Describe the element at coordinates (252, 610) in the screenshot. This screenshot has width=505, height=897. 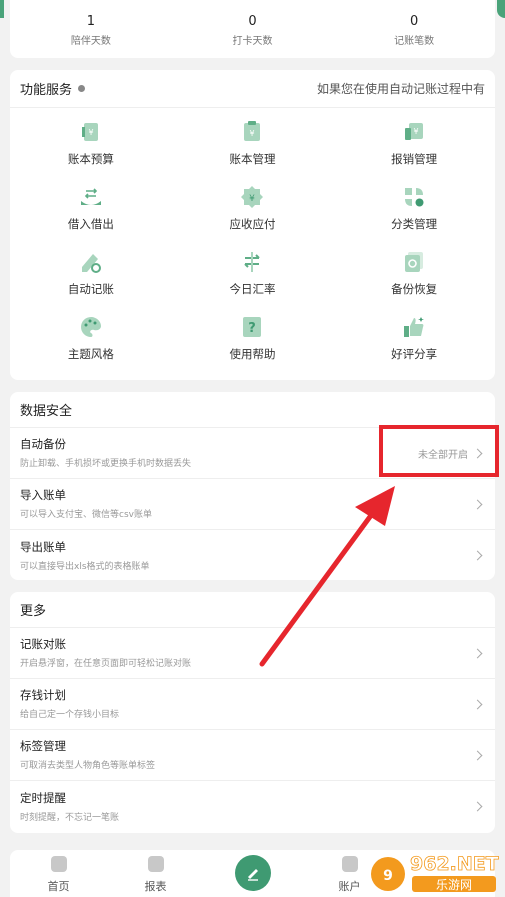
I see `section-title: 更多` at that location.